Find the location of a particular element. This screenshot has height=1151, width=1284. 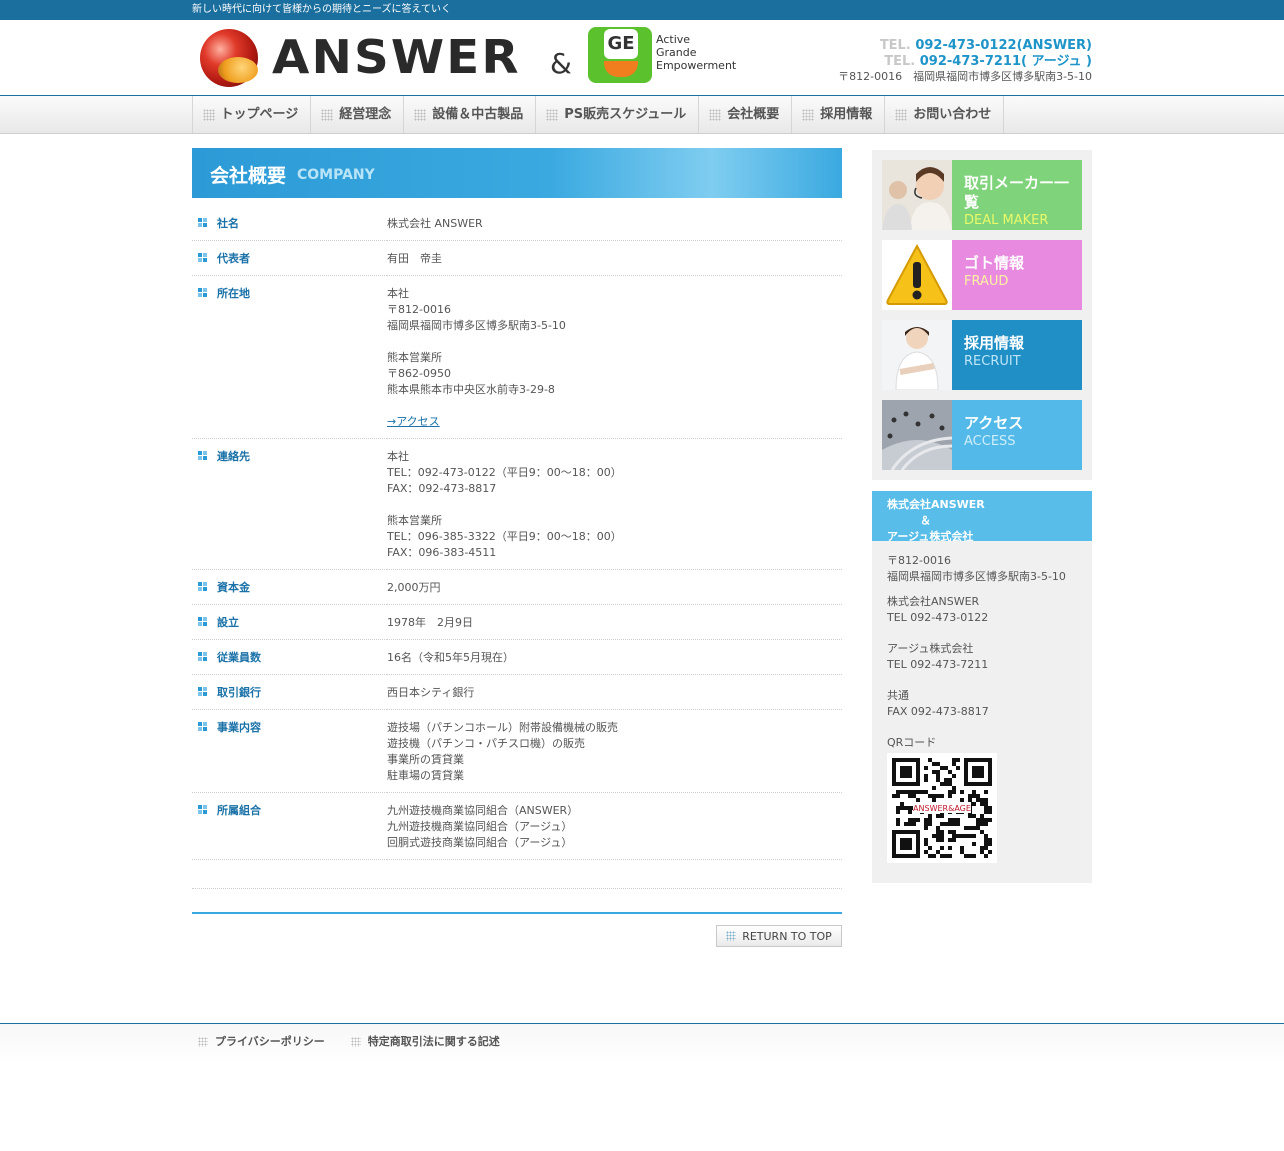

qr-code-icon: ANSWER&AGE is located at coordinates (942, 807).